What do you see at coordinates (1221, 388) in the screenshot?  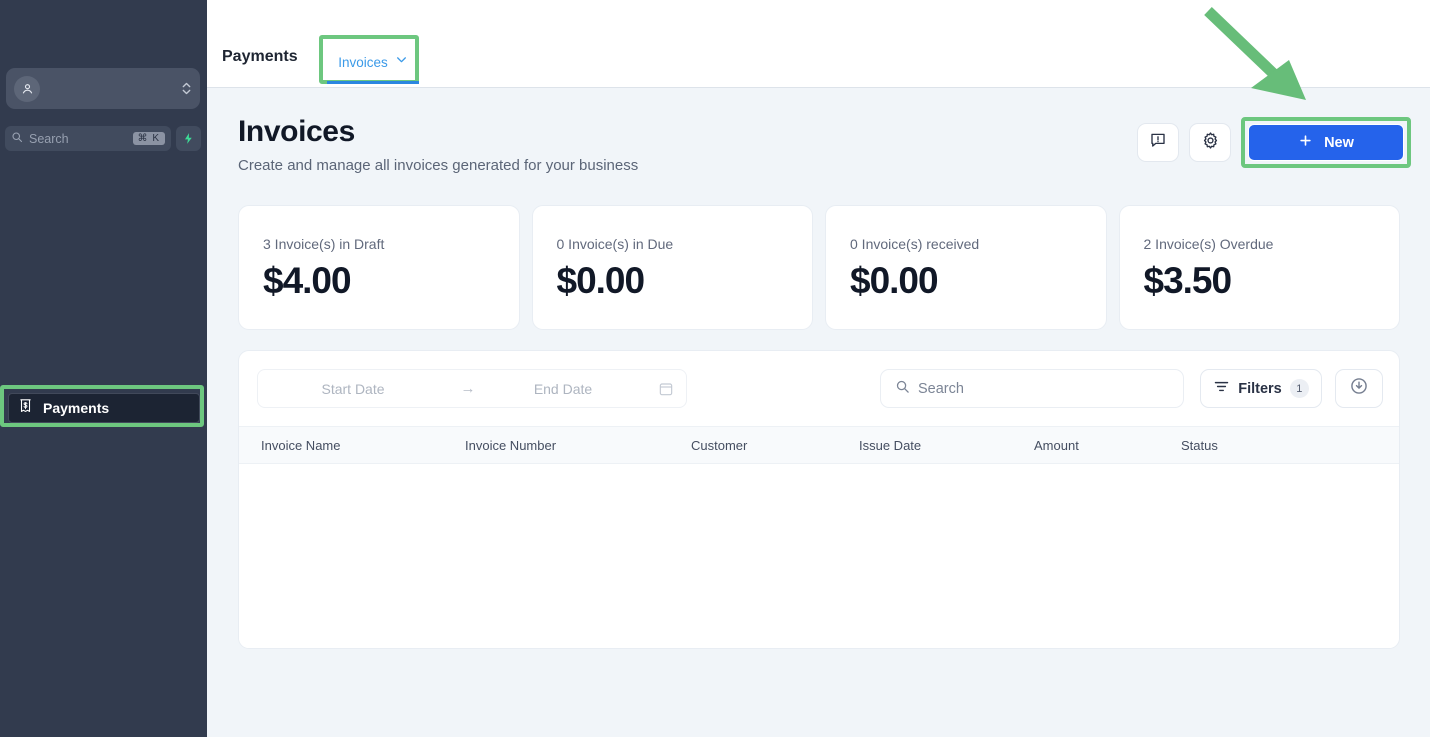 I see `filter-lines-icon` at bounding box center [1221, 388].